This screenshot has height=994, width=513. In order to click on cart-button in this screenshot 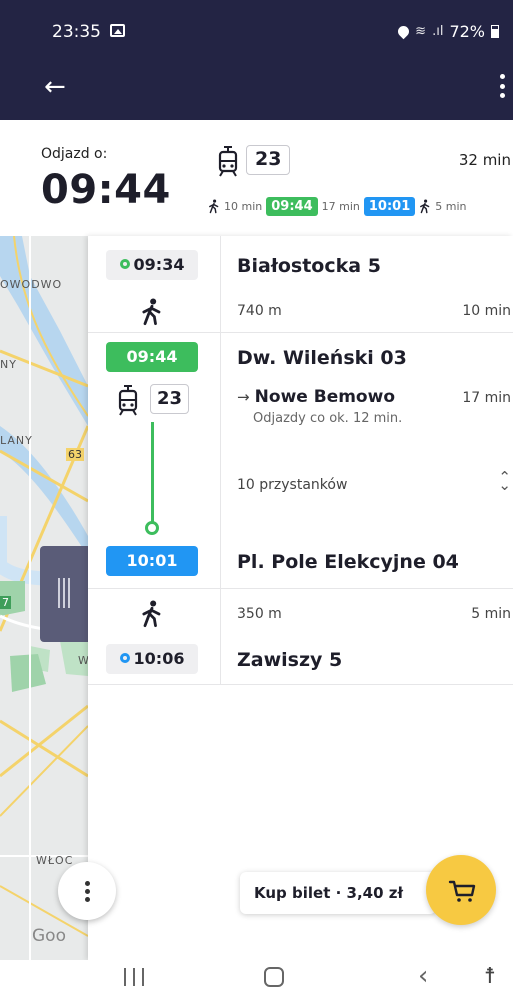, I will do `click(461, 890)`.